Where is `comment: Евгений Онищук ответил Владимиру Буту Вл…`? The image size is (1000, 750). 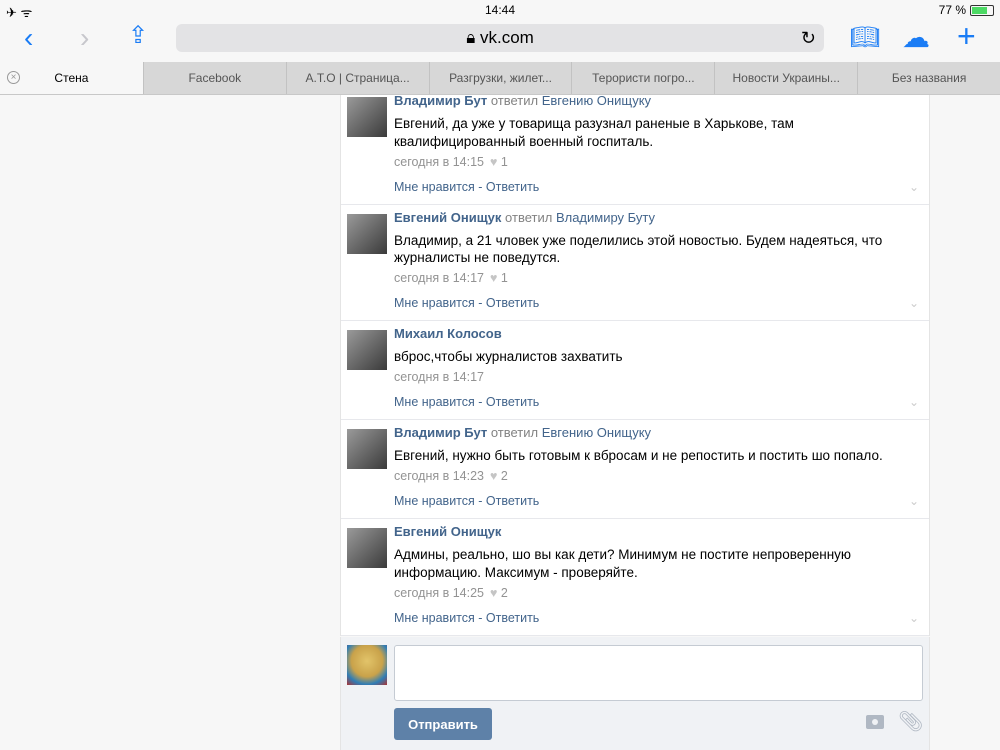
comment: Евгений Онищук ответил Владимиру Буту Вл… is located at coordinates (635, 263).